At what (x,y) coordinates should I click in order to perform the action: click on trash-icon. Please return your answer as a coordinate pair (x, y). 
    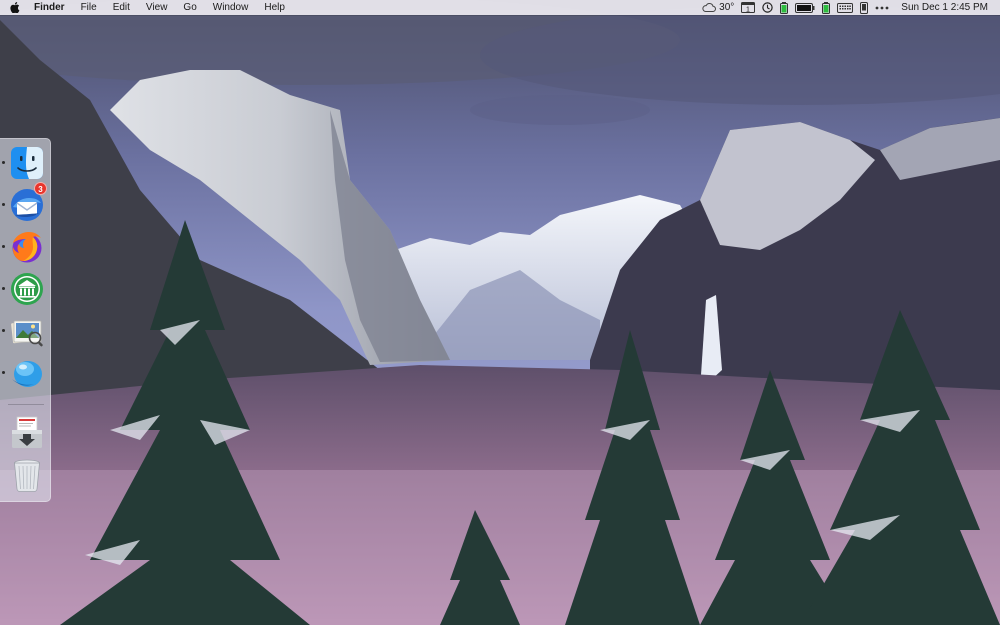
    Looking at the image, I should click on (27, 475).